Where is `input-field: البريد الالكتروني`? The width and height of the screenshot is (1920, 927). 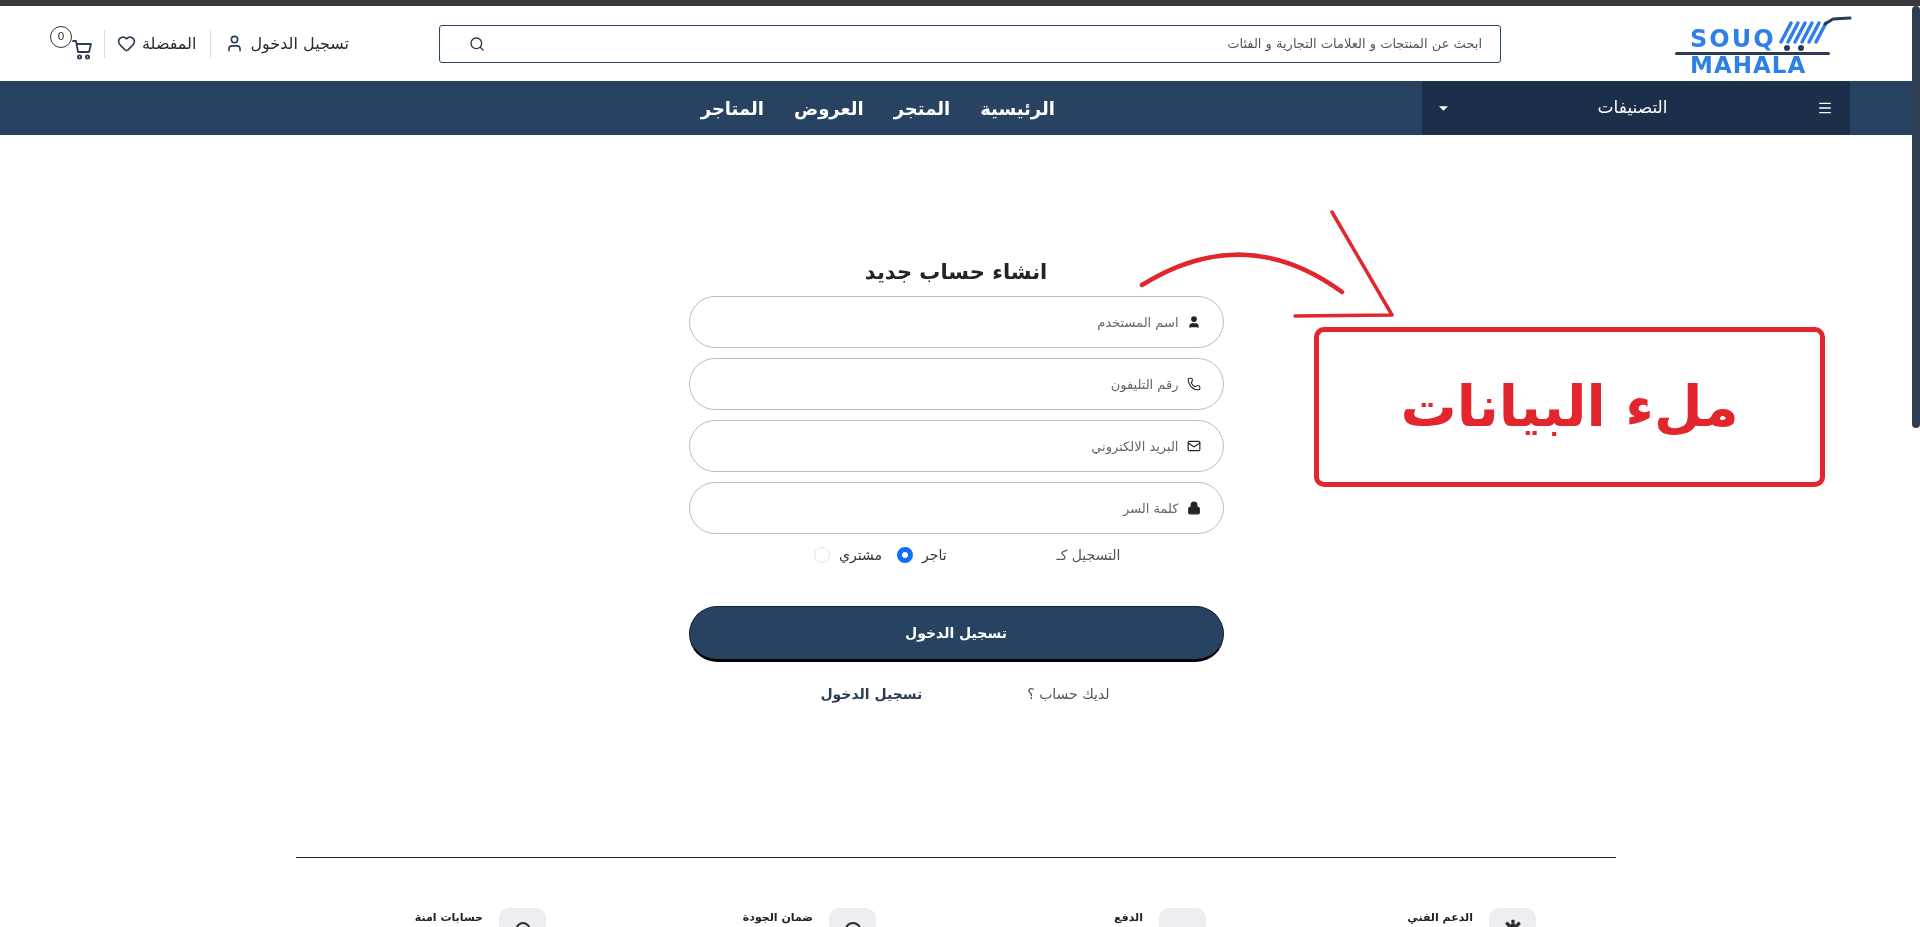 input-field: البريد الالكتروني is located at coordinates (956, 446).